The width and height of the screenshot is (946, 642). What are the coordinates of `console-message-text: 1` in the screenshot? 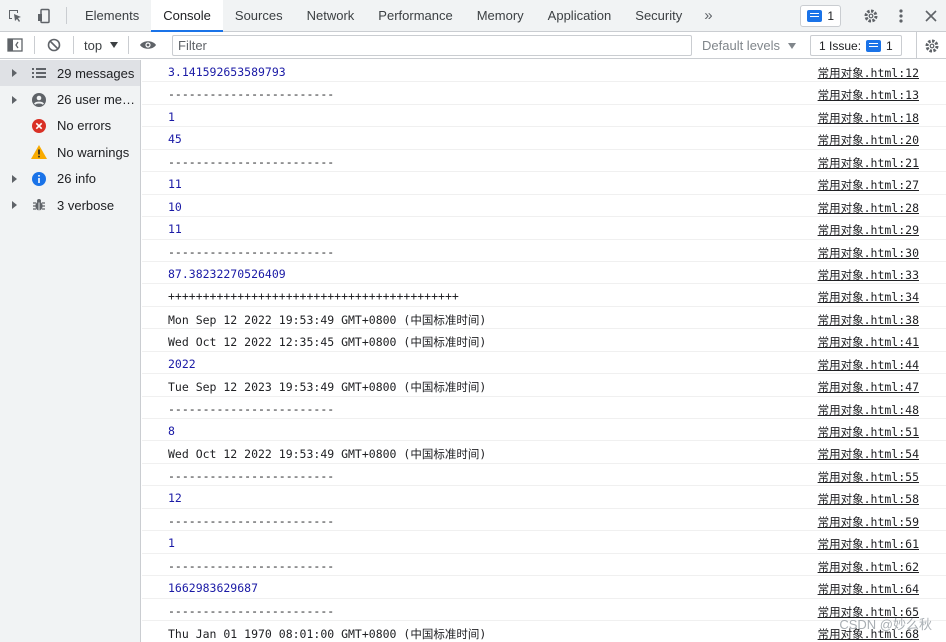 It's located at (171, 116).